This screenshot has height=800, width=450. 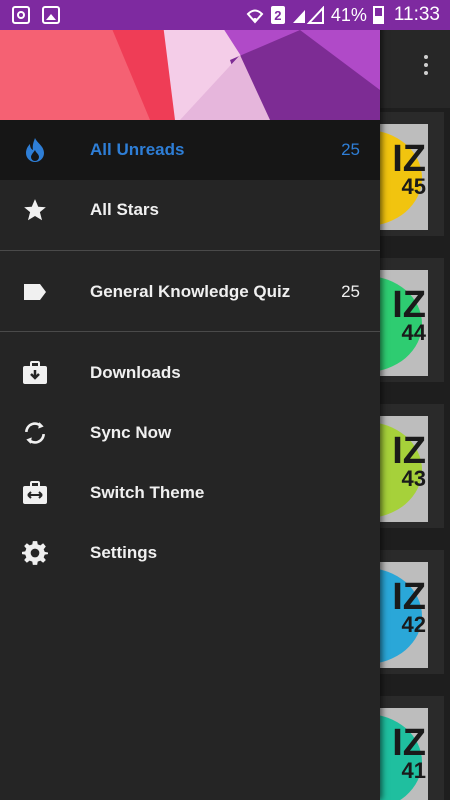 What do you see at coordinates (416, 14) in the screenshot?
I see `clock-time: 11:33` at bounding box center [416, 14].